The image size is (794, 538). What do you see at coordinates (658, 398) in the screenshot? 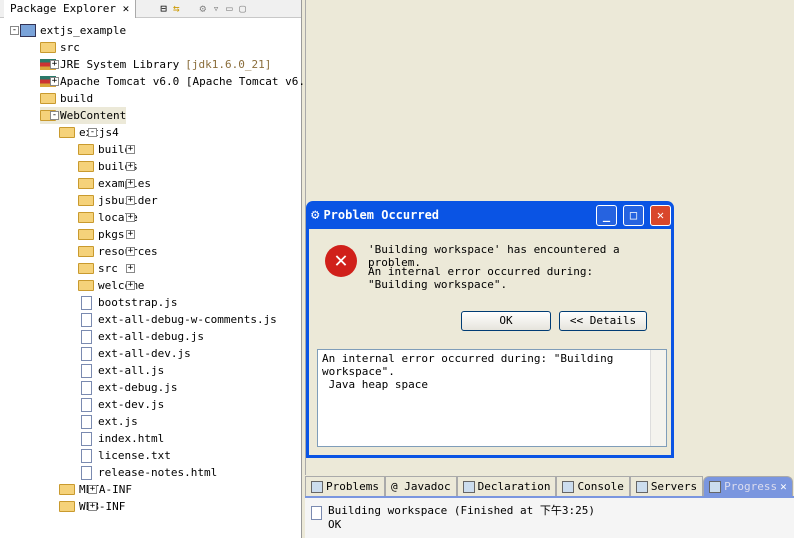
I see `scrollbar` at bounding box center [658, 398].